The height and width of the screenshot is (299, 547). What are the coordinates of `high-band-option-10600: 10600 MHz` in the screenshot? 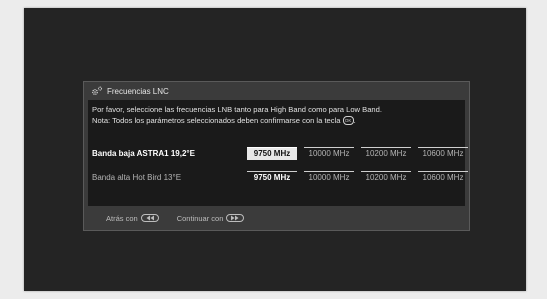 It's located at (443, 177).